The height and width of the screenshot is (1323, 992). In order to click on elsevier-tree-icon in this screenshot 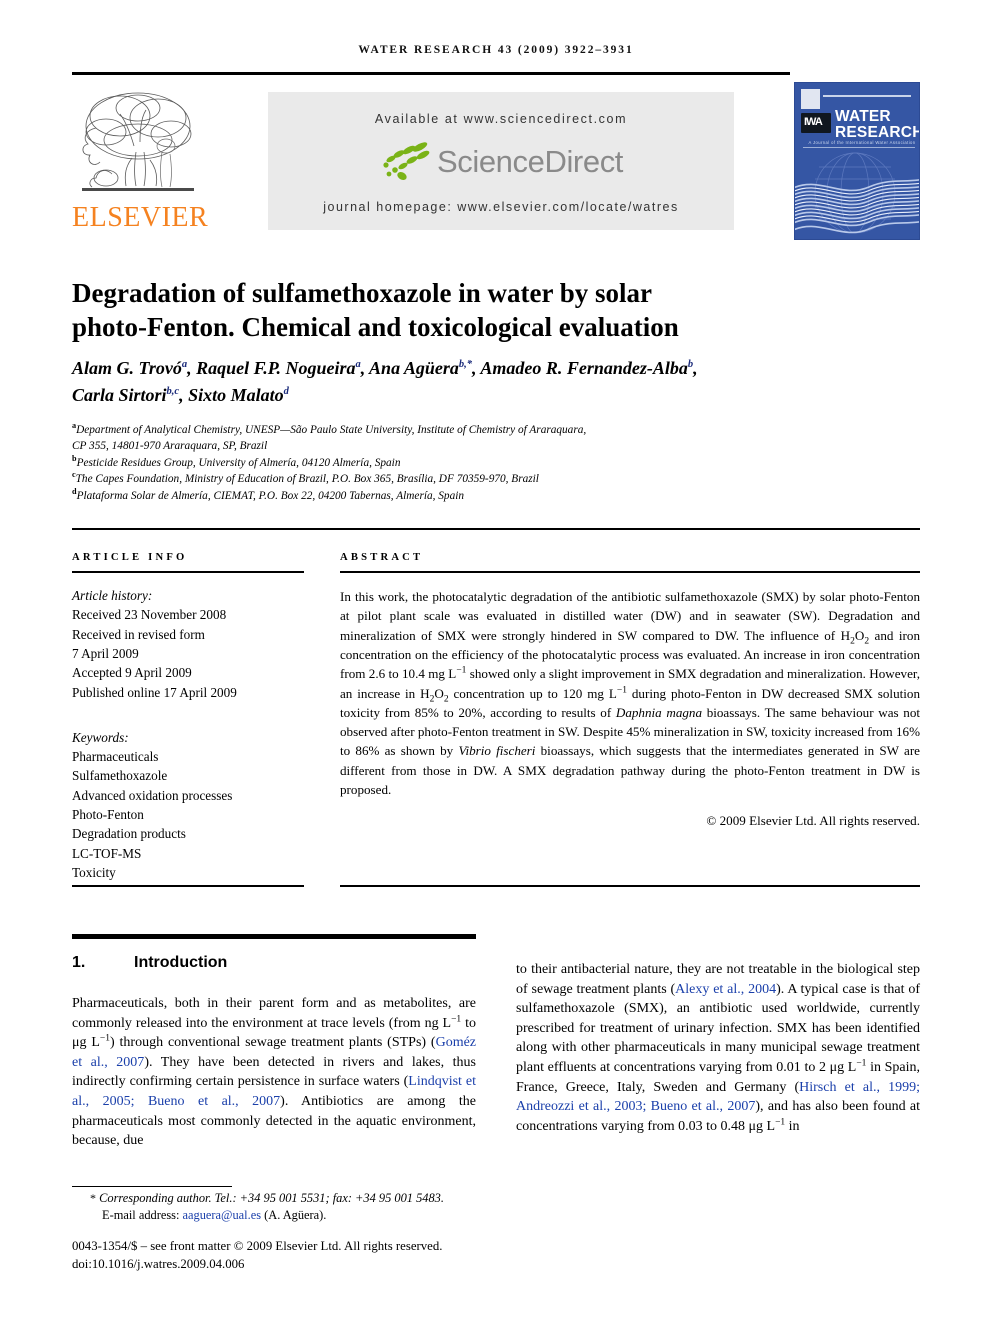, I will do `click(138, 141)`.